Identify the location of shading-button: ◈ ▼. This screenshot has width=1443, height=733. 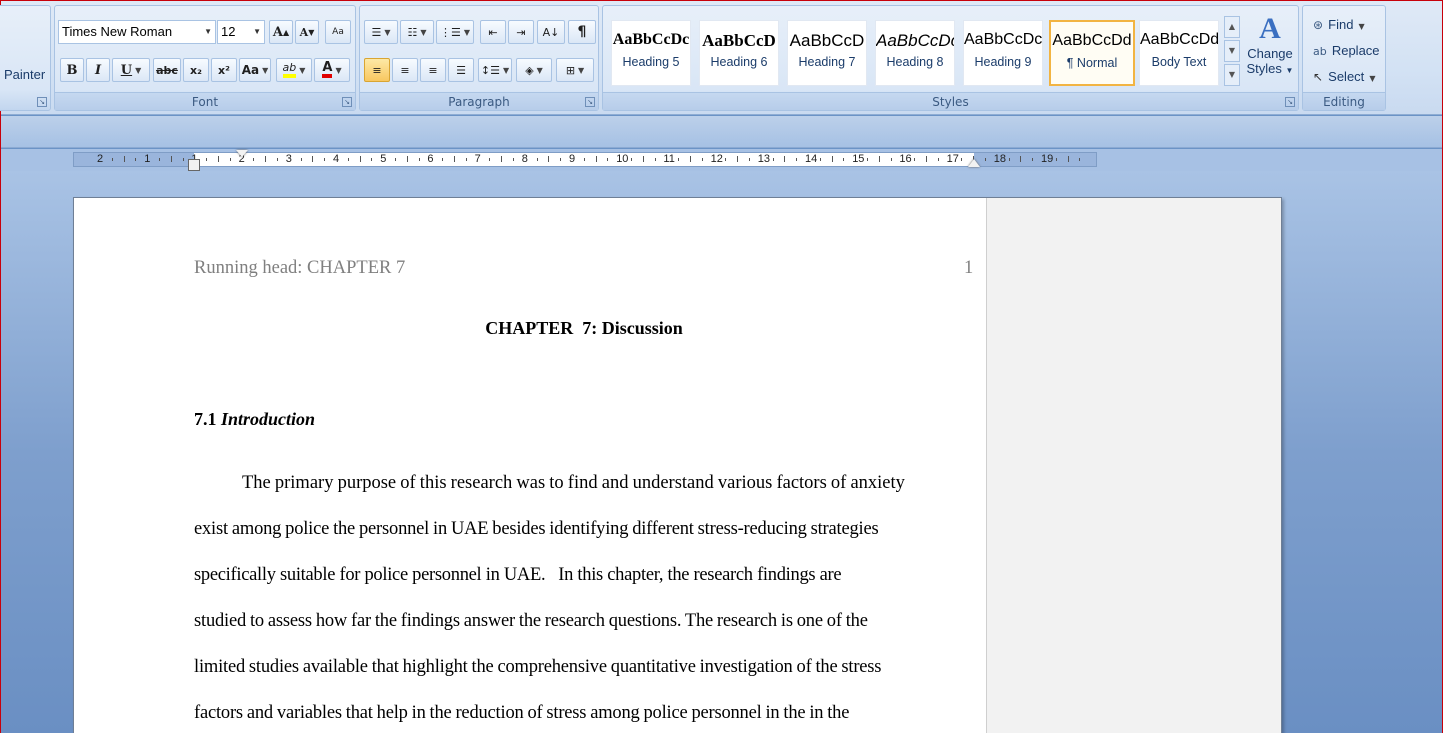
(534, 70).